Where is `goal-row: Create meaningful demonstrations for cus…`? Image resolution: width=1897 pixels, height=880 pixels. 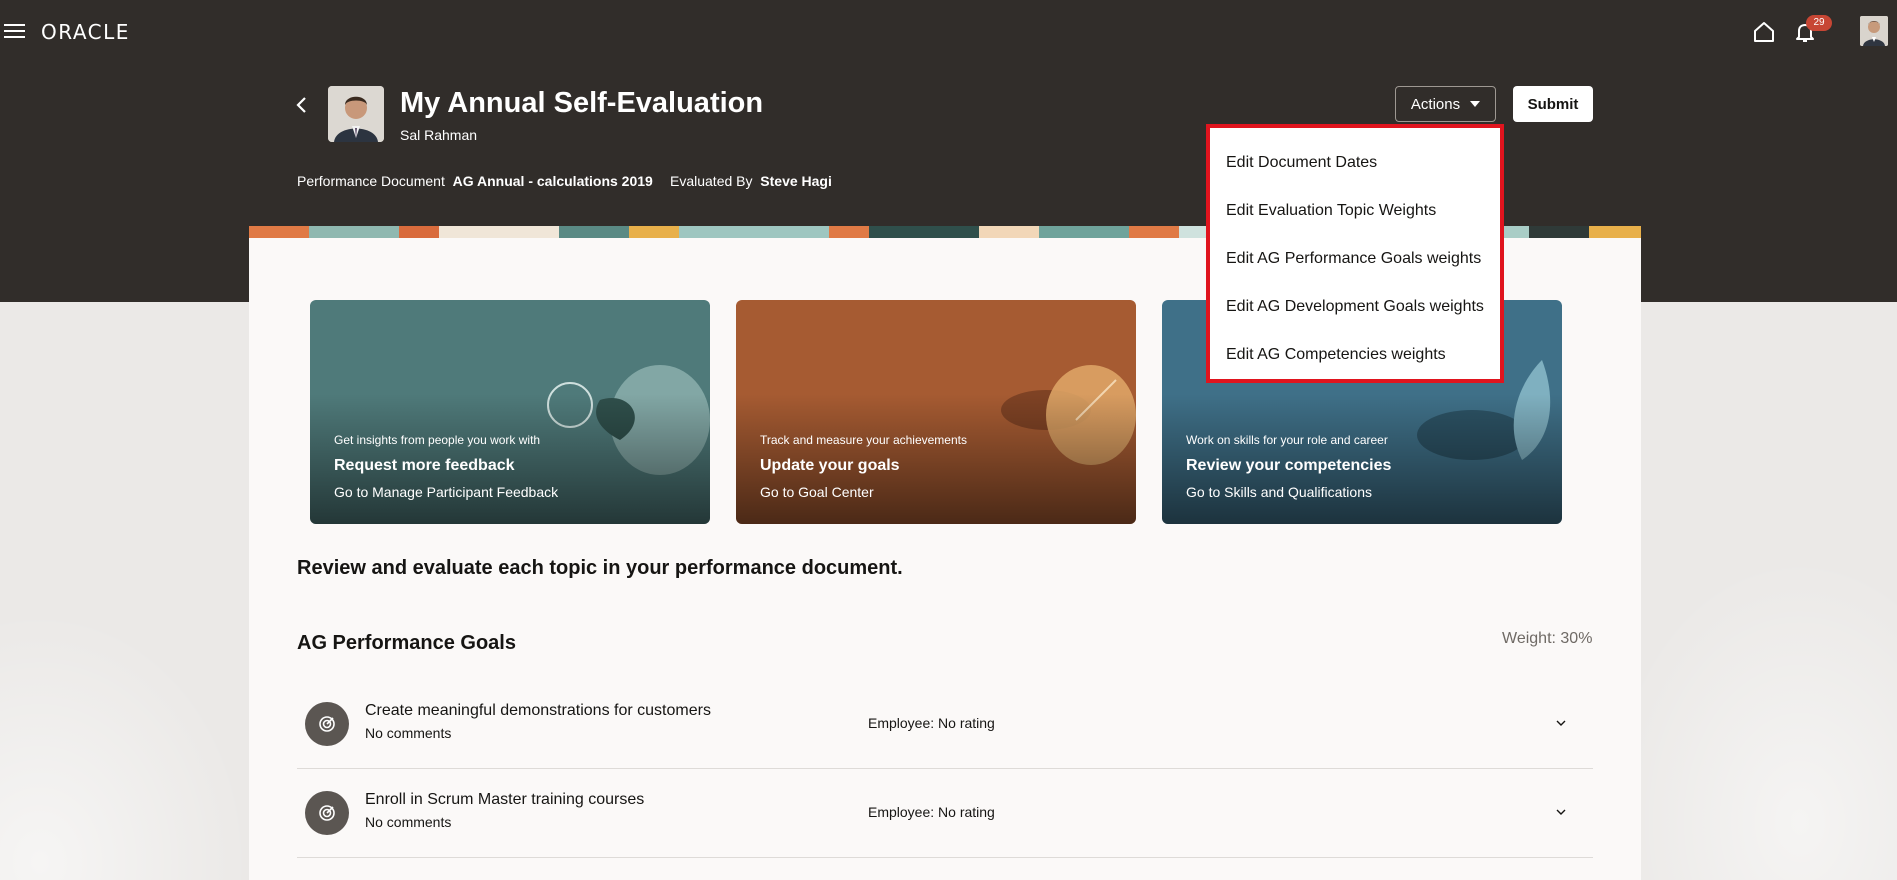
goal-row: Create meaningful demonstrations for cus… is located at coordinates (945, 724).